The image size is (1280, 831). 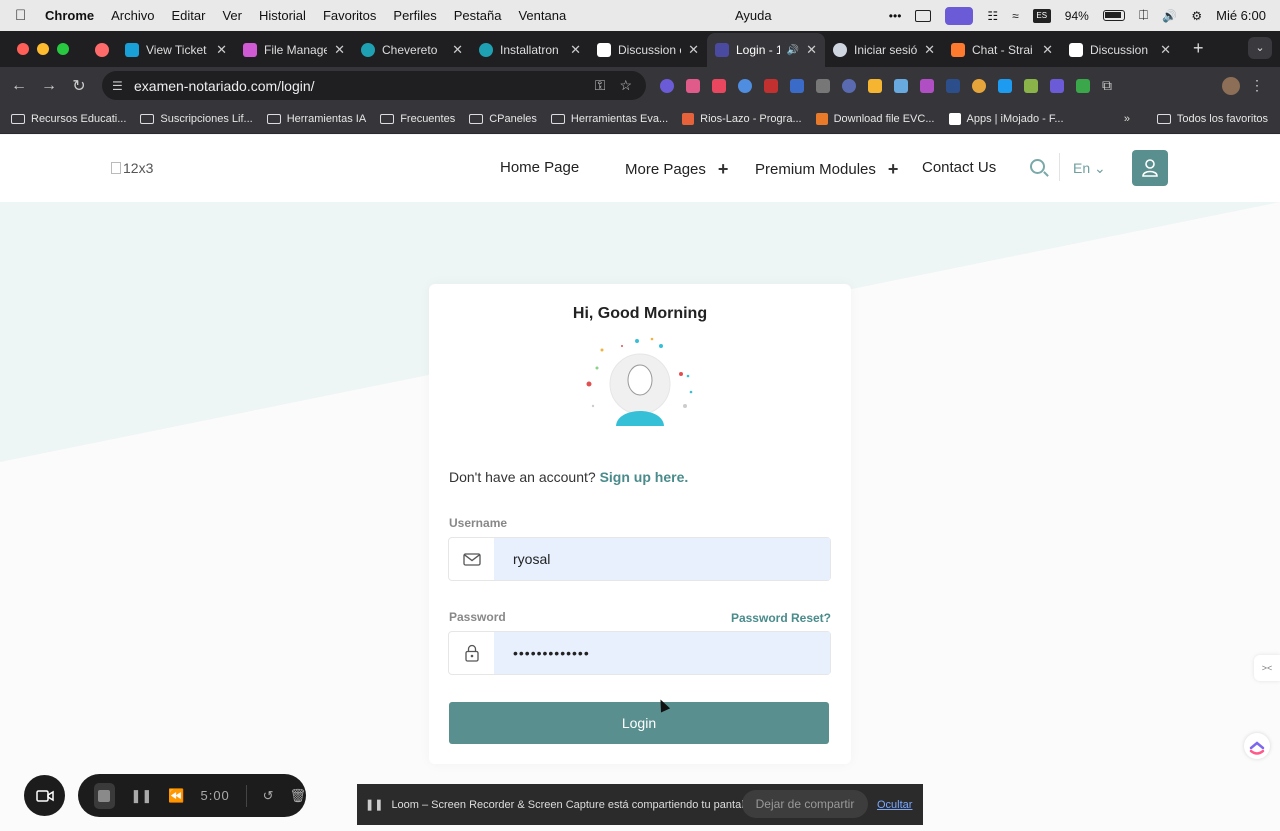 What do you see at coordinates (625, 85) in the screenshot?
I see `bookmark-star-icon: ☆` at bounding box center [625, 85].